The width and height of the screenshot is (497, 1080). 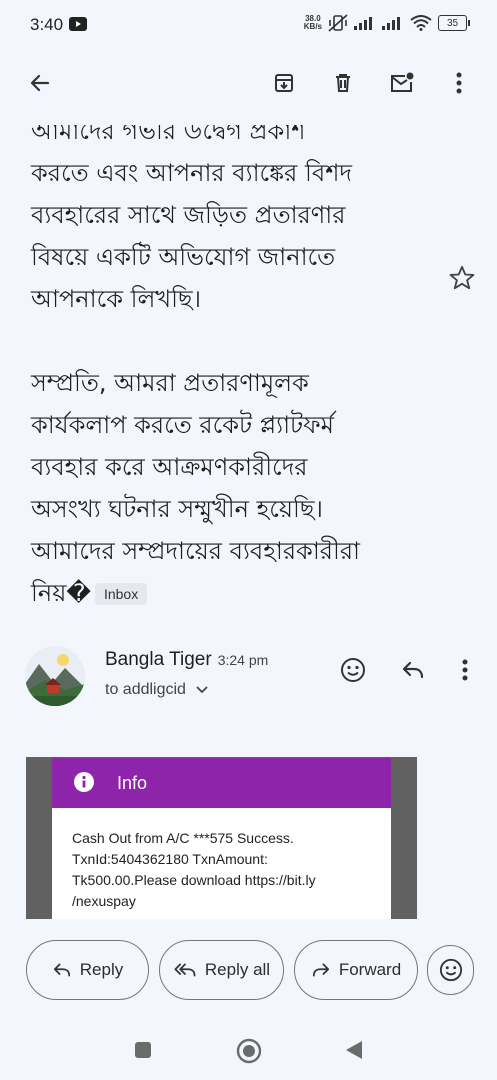 I want to click on chevron-down-icon, so click(x=202, y=690).